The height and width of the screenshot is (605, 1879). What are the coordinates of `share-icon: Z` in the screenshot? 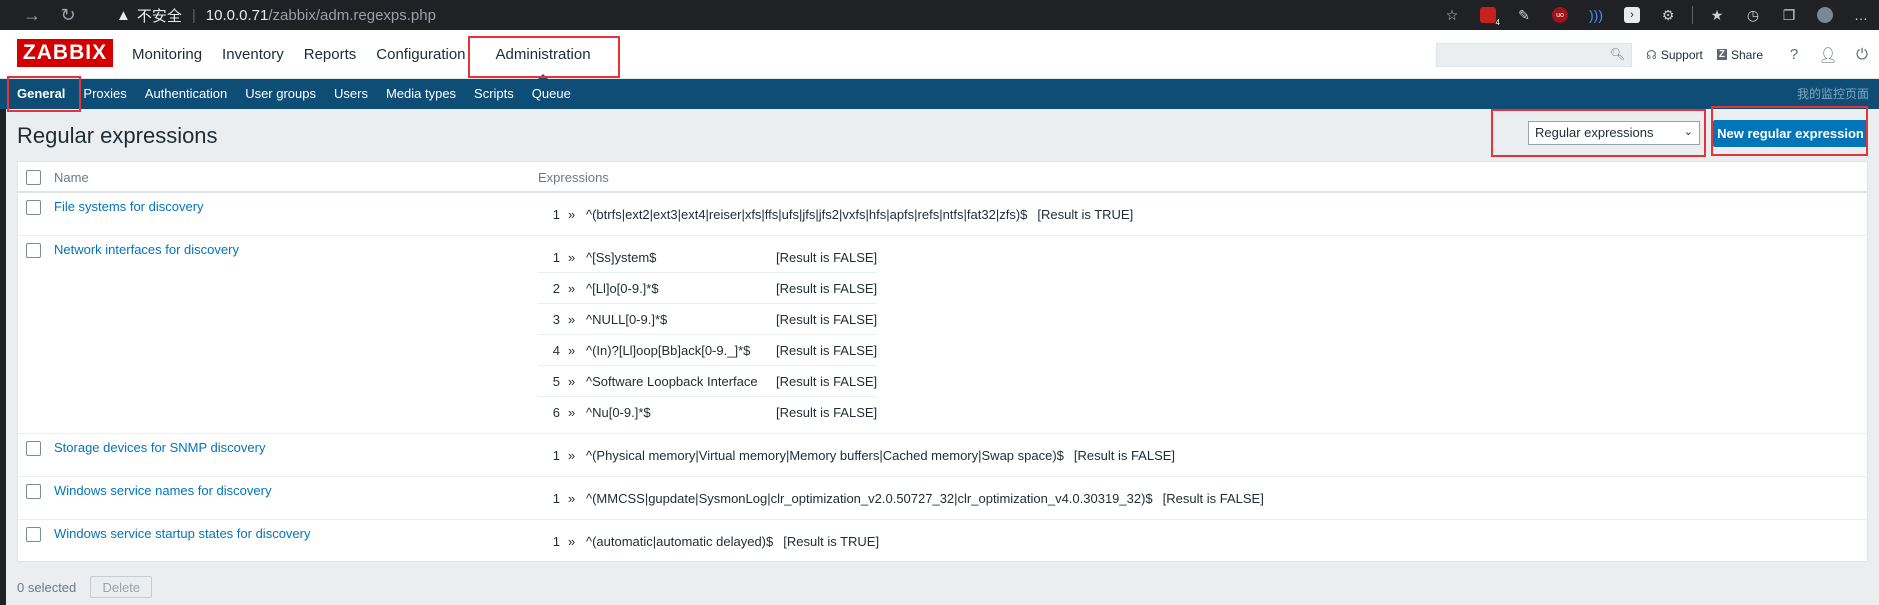 It's located at (1721, 54).